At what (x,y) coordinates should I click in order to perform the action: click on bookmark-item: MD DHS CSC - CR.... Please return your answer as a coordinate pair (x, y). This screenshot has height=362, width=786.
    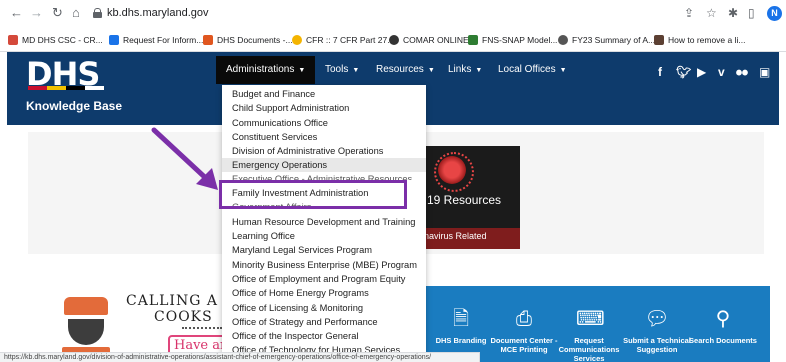
    Looking at the image, I should click on (55, 40).